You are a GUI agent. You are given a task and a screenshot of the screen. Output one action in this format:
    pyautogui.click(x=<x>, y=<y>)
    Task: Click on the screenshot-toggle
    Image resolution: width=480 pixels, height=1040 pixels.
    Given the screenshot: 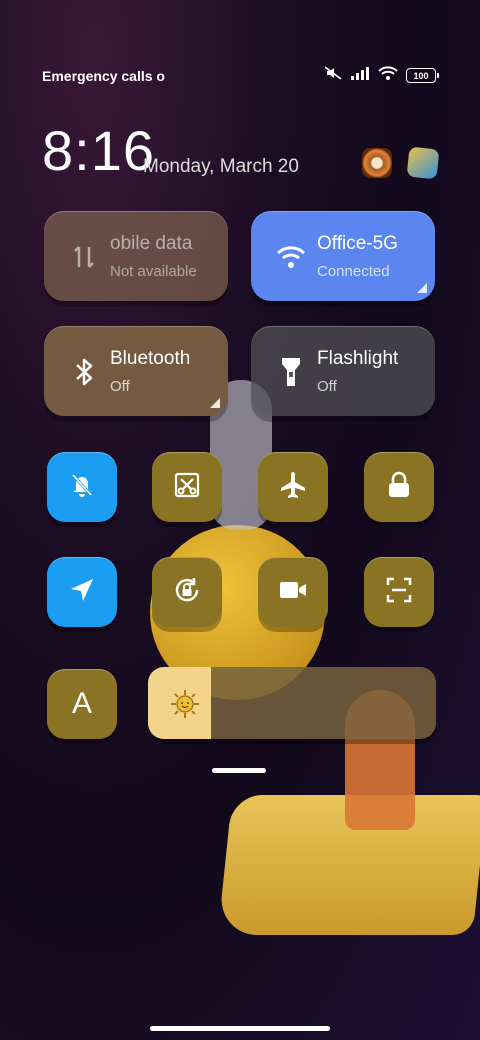 What is the action you would take?
    pyautogui.click(x=187, y=487)
    